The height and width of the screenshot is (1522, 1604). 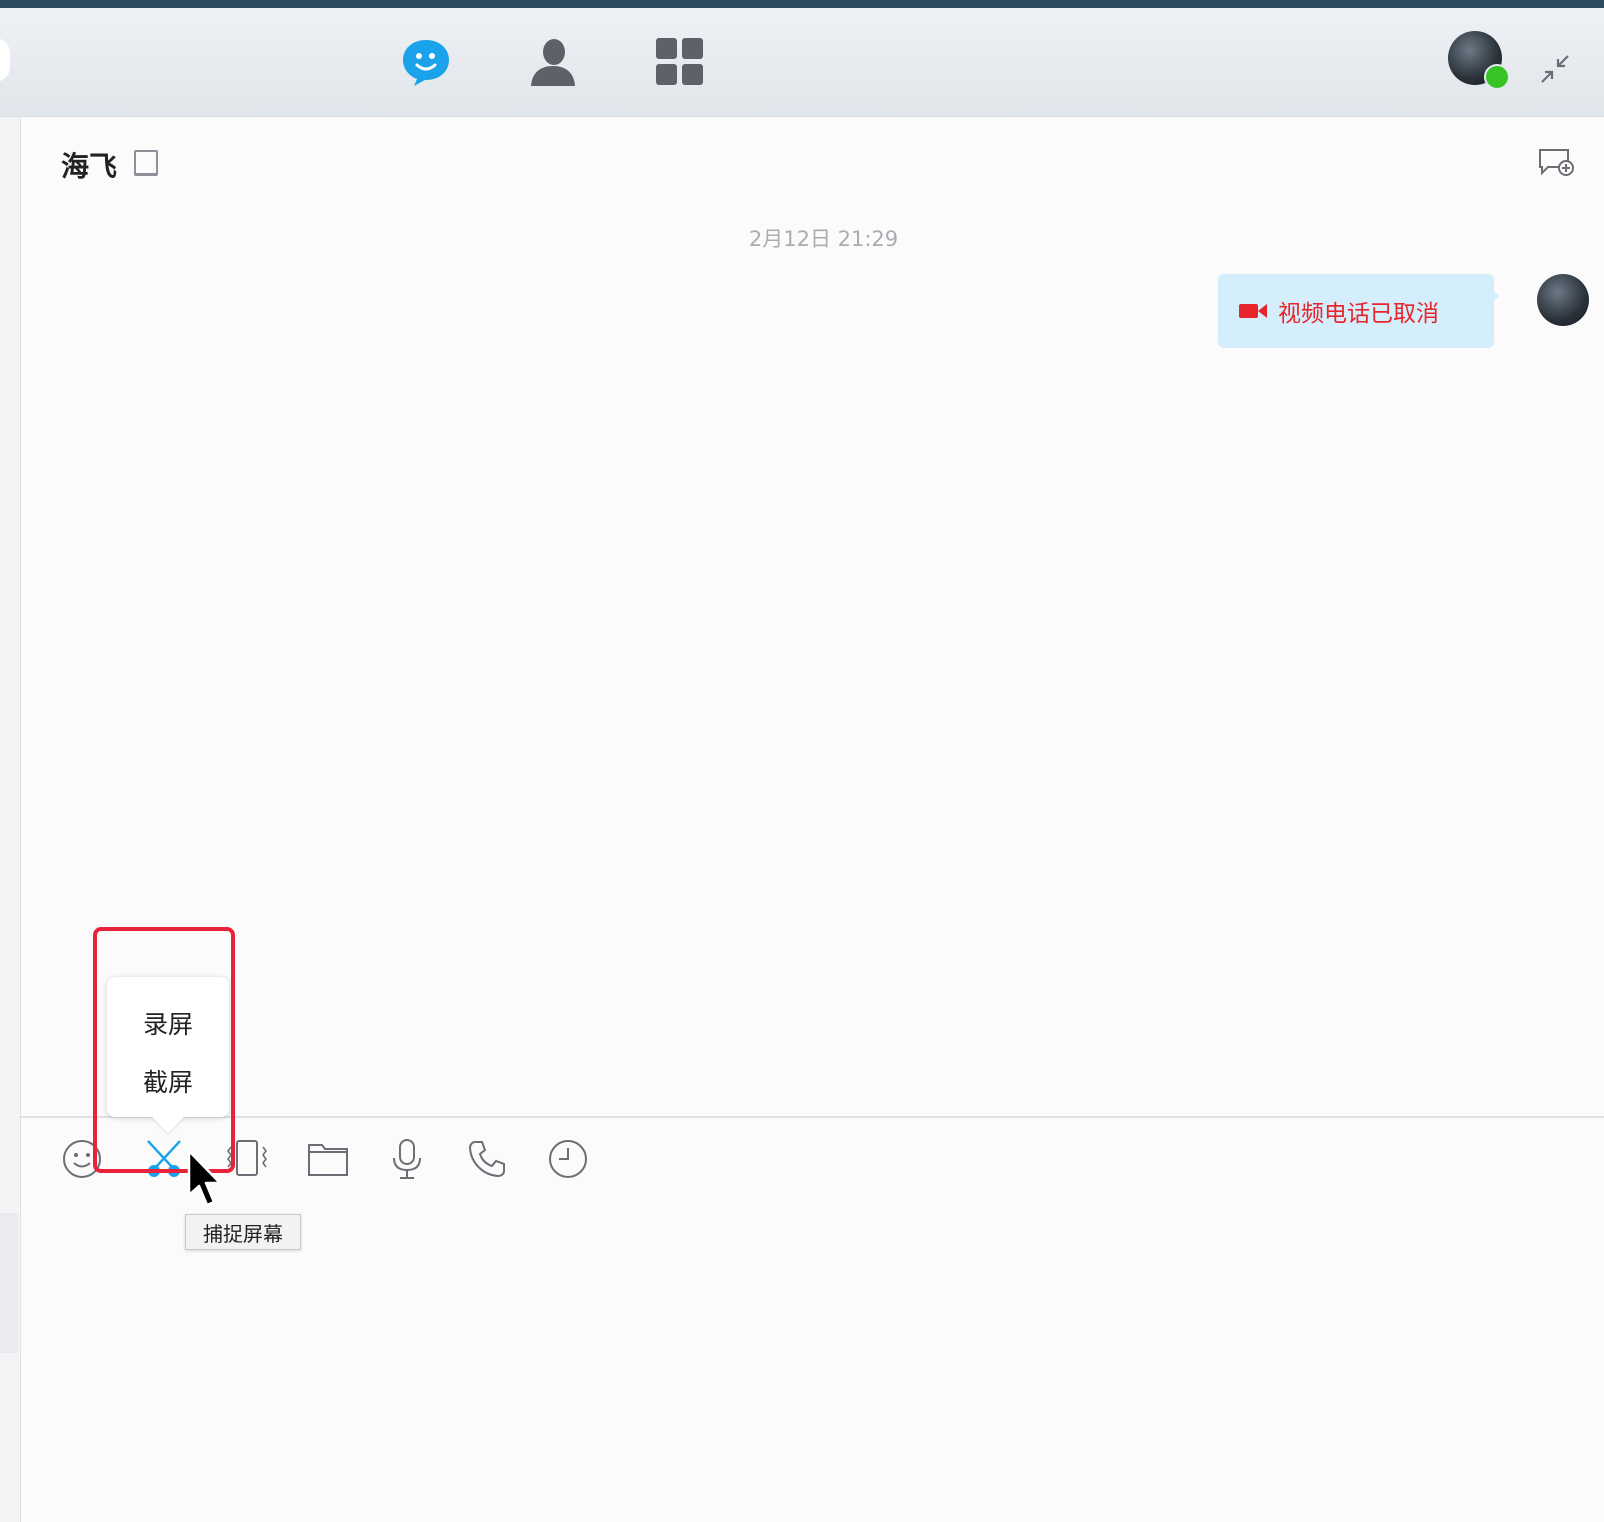 What do you see at coordinates (802, 62) in the screenshot?
I see `top-nav-bar` at bounding box center [802, 62].